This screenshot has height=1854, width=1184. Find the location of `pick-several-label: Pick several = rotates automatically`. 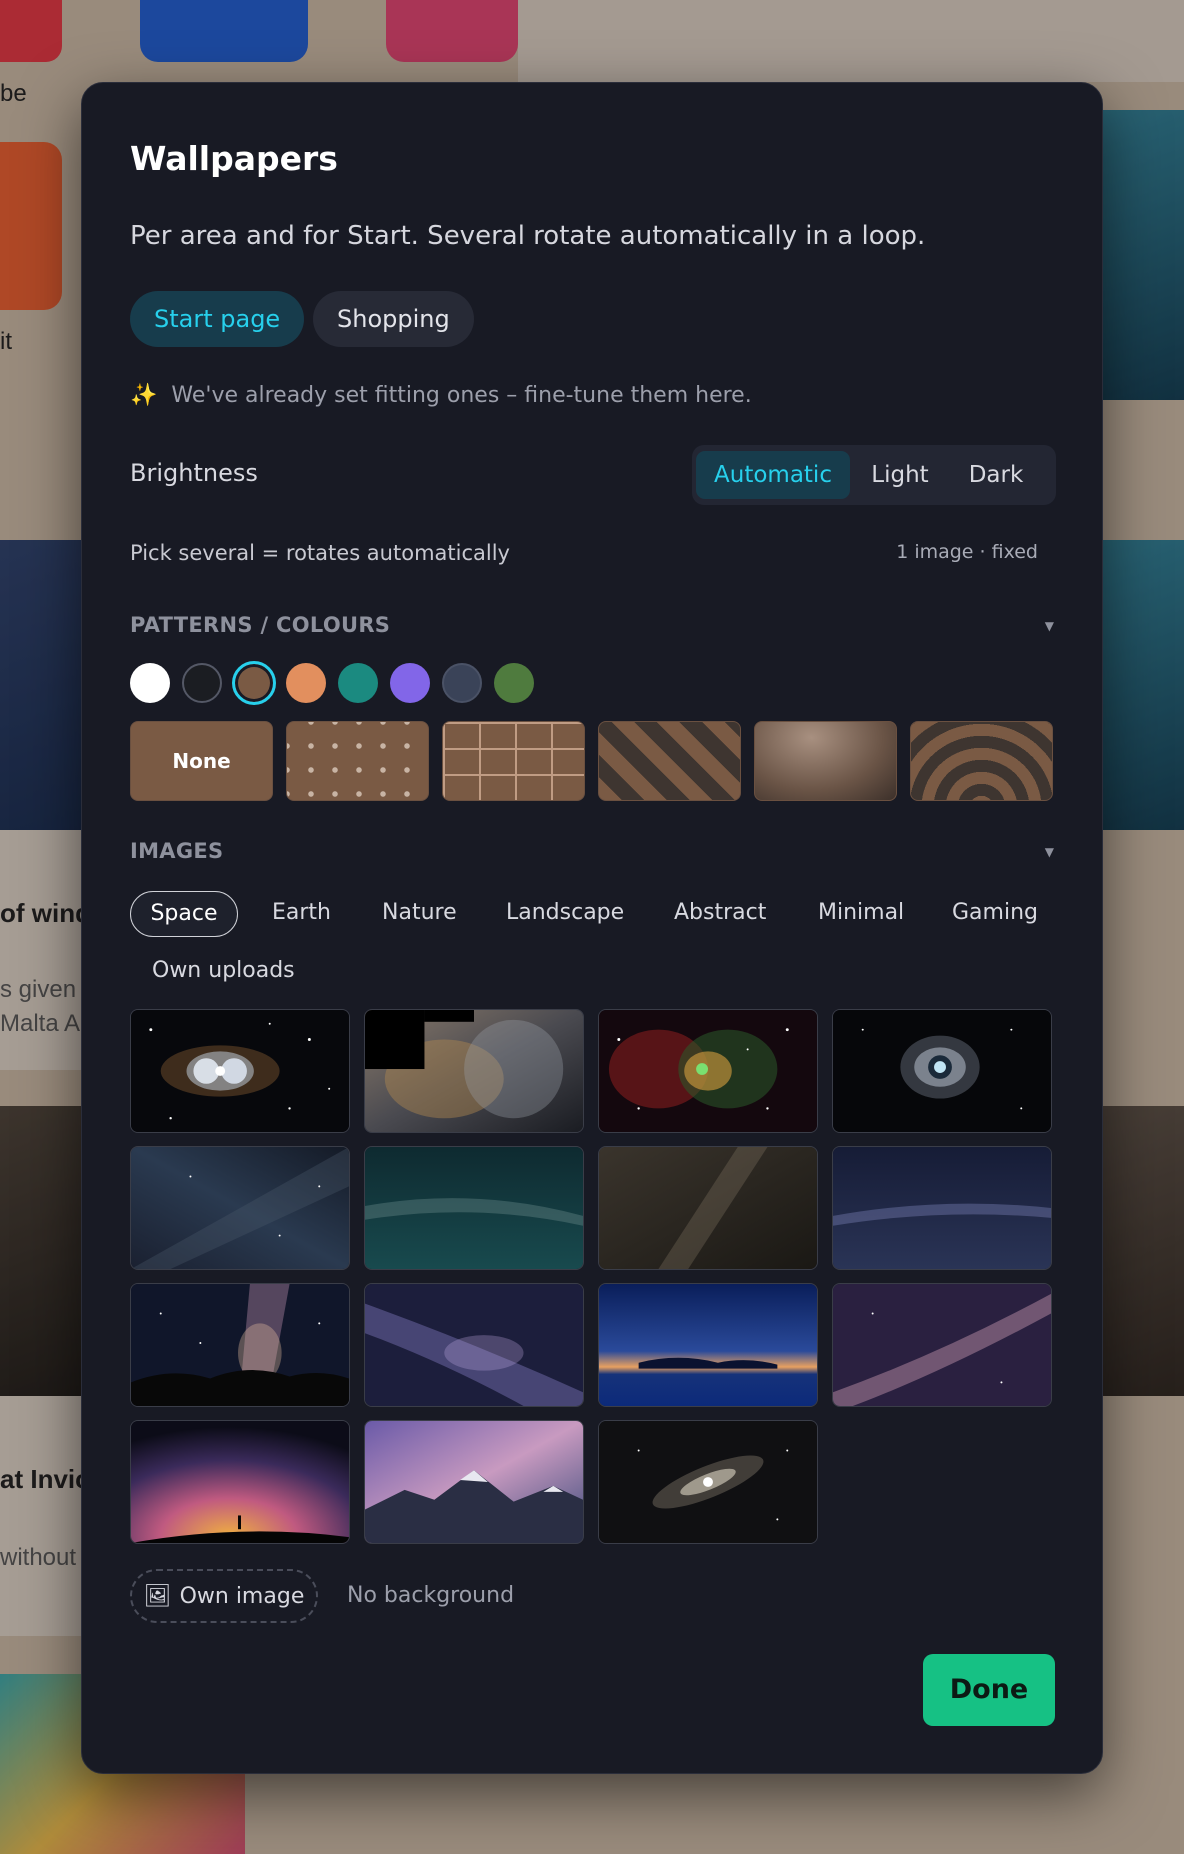

pick-several-label: Pick several = rotates automatically is located at coordinates (320, 553).